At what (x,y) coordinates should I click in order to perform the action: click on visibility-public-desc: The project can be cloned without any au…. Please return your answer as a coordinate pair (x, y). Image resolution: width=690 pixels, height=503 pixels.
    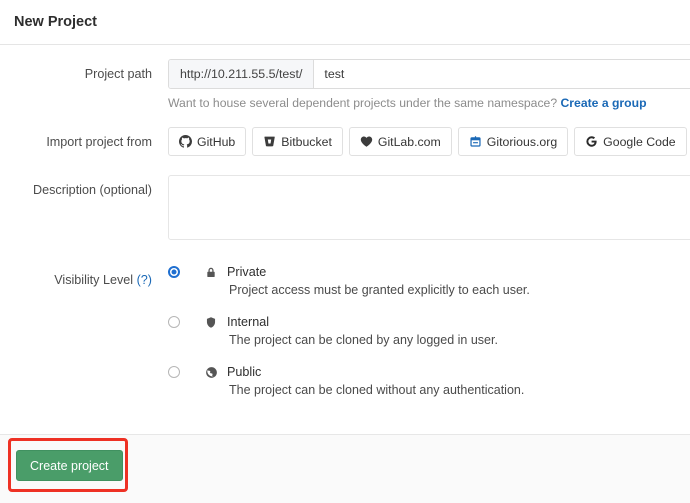
    Looking at the image, I should click on (377, 390).